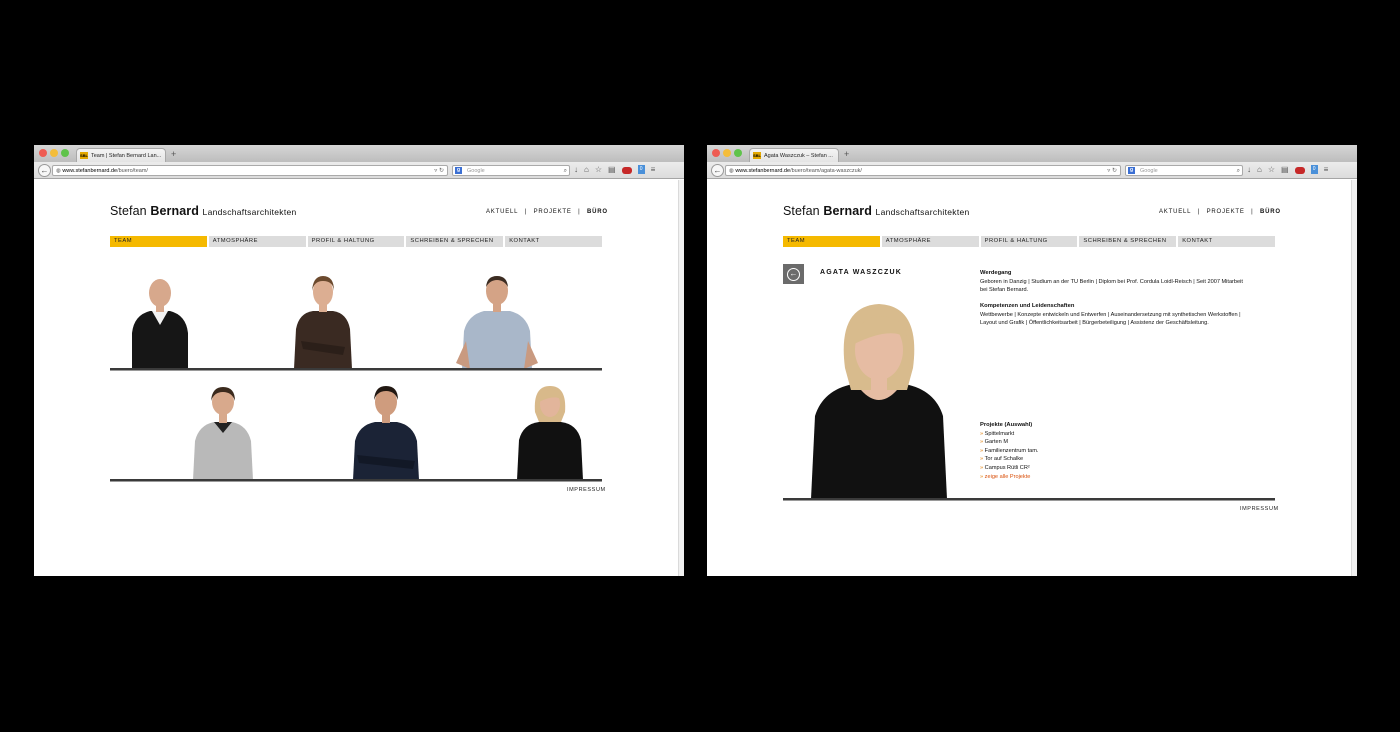 The height and width of the screenshot is (732, 1400). I want to click on toolbar-icons: ↓ ⌂ ☆ ▤ 0 ≡, so click(1287, 170).